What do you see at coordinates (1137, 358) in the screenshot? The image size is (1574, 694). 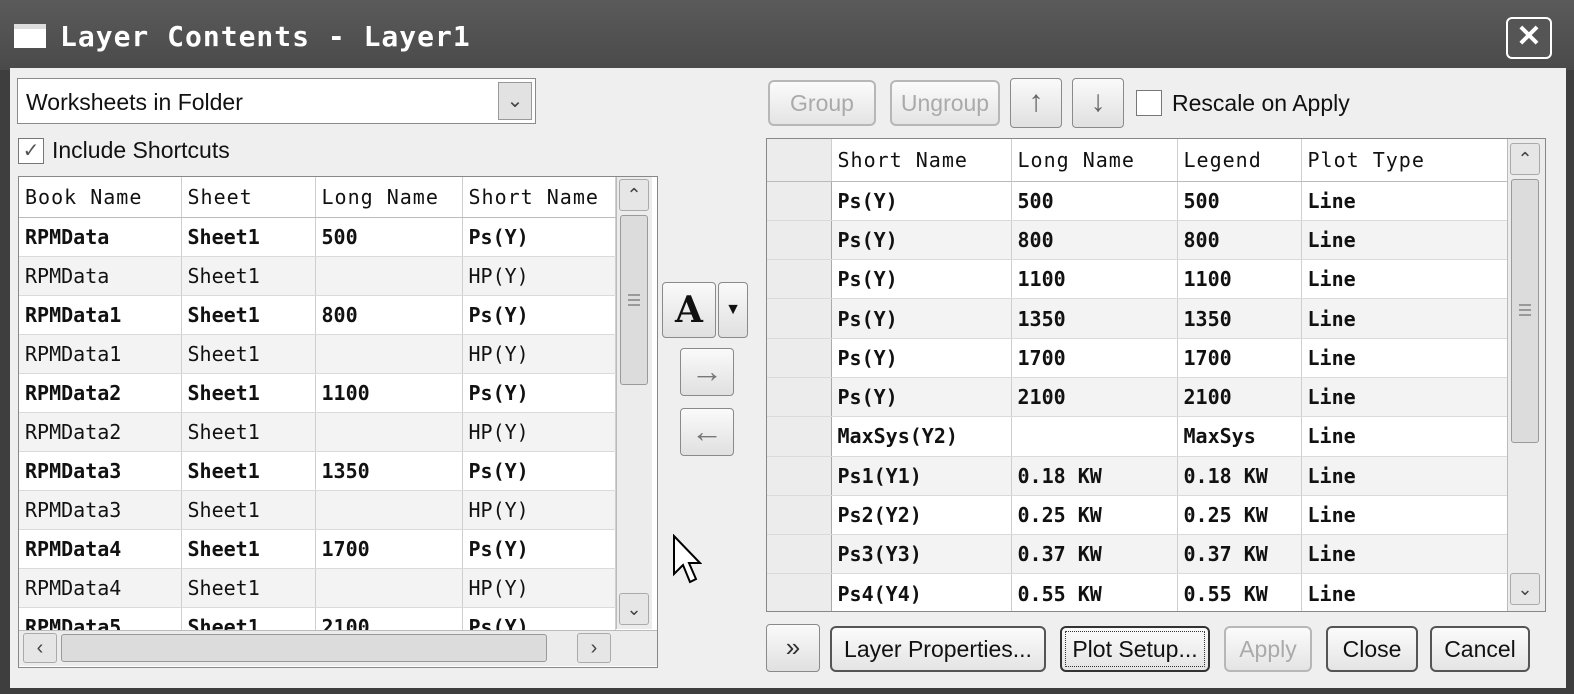 I see `table-row: Ps(Y) 1700 1700 Line` at bounding box center [1137, 358].